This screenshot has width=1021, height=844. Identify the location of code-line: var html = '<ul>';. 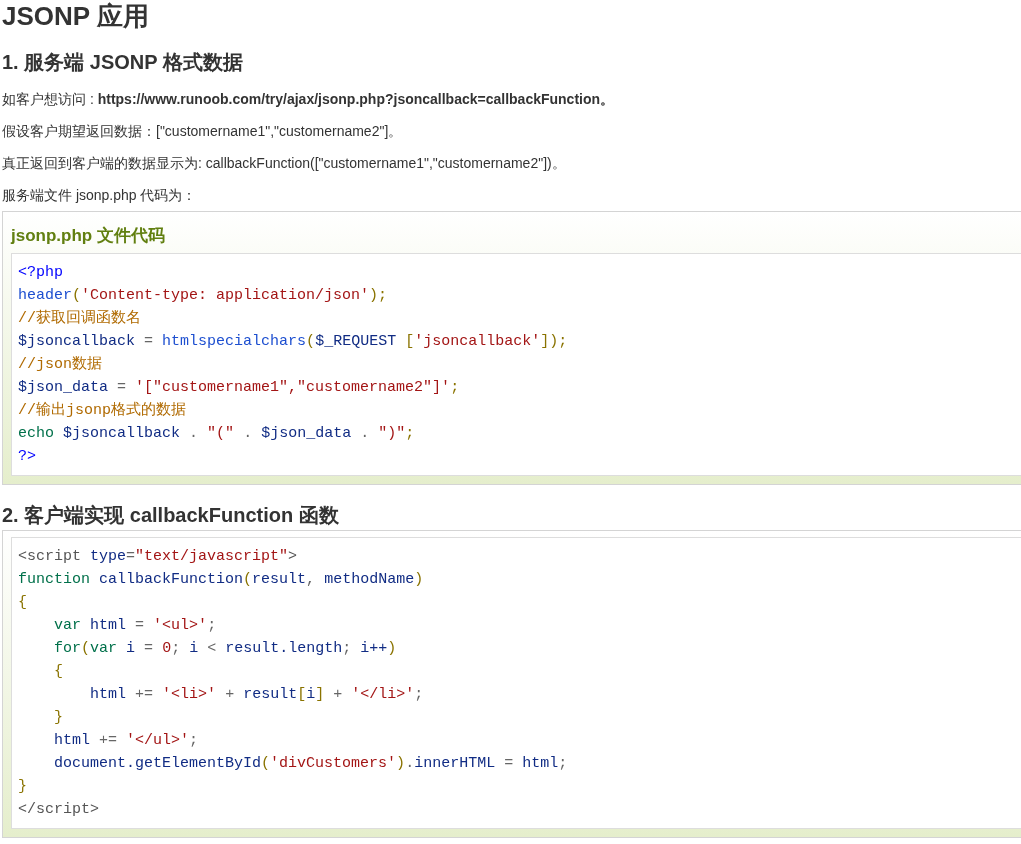
(135, 626).